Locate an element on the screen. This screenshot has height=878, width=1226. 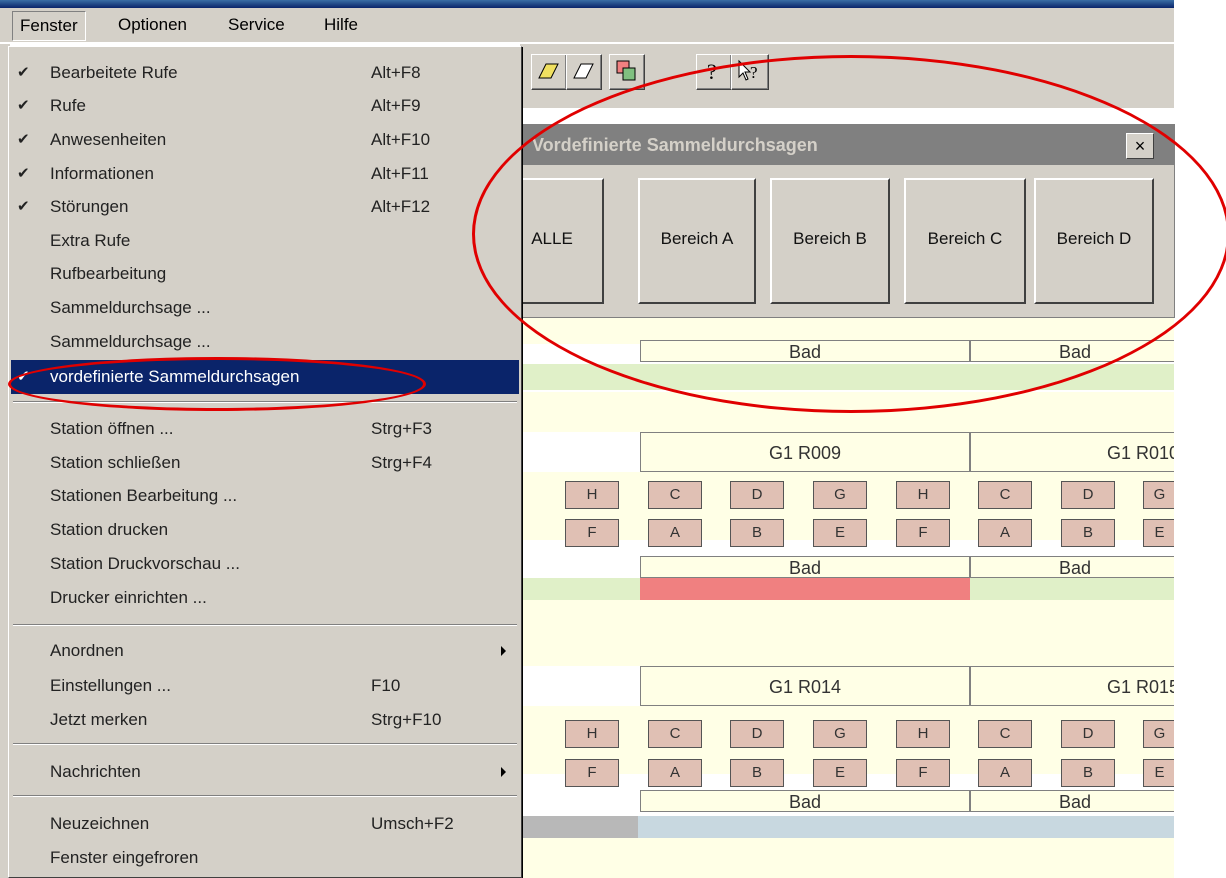
menu-item-bearbeitete-rufe: ✔ Bearbeitete Rufe Alt+F8 is located at coordinates (265, 72).